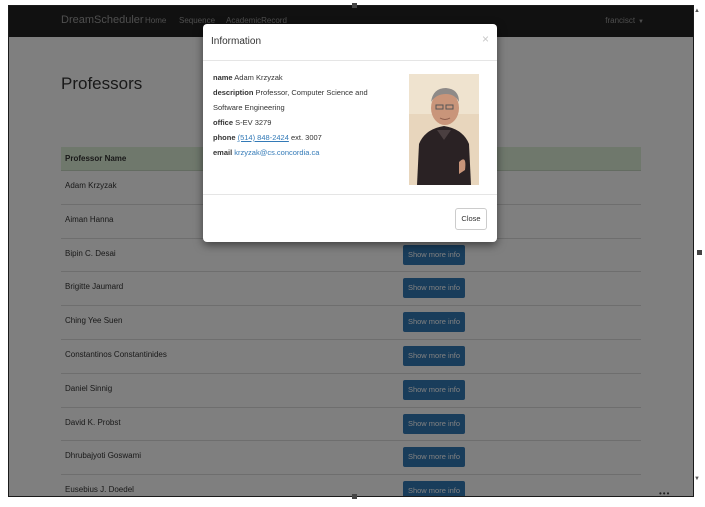  What do you see at coordinates (305, 122) in the screenshot?
I see `office-field: office S-EV 3279` at bounding box center [305, 122].